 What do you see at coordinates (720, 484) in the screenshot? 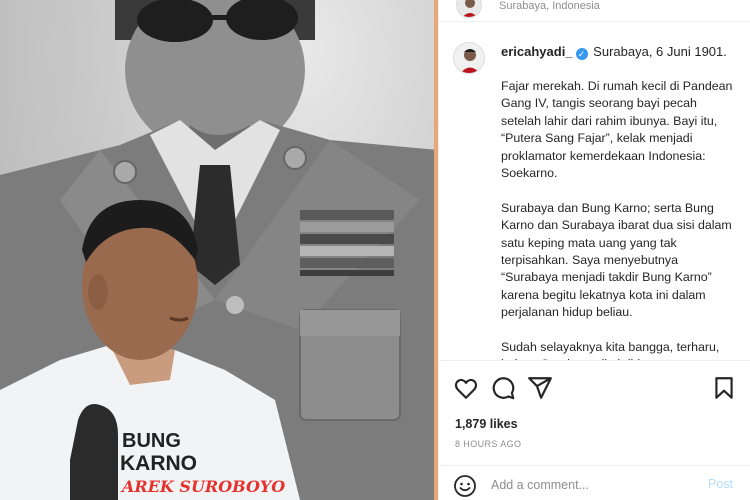
I see `post-comment-button: Post` at bounding box center [720, 484].